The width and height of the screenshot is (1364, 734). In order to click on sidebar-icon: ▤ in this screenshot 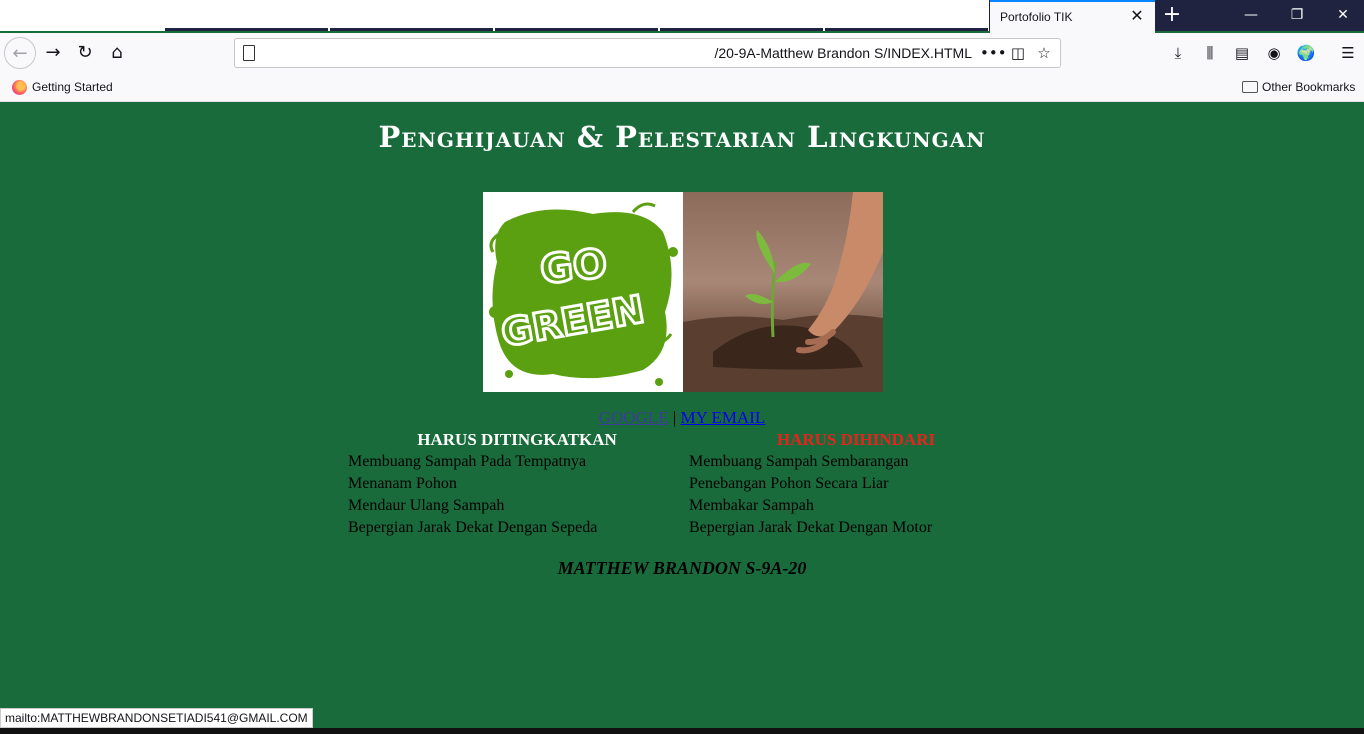, I will do `click(1242, 53)`.